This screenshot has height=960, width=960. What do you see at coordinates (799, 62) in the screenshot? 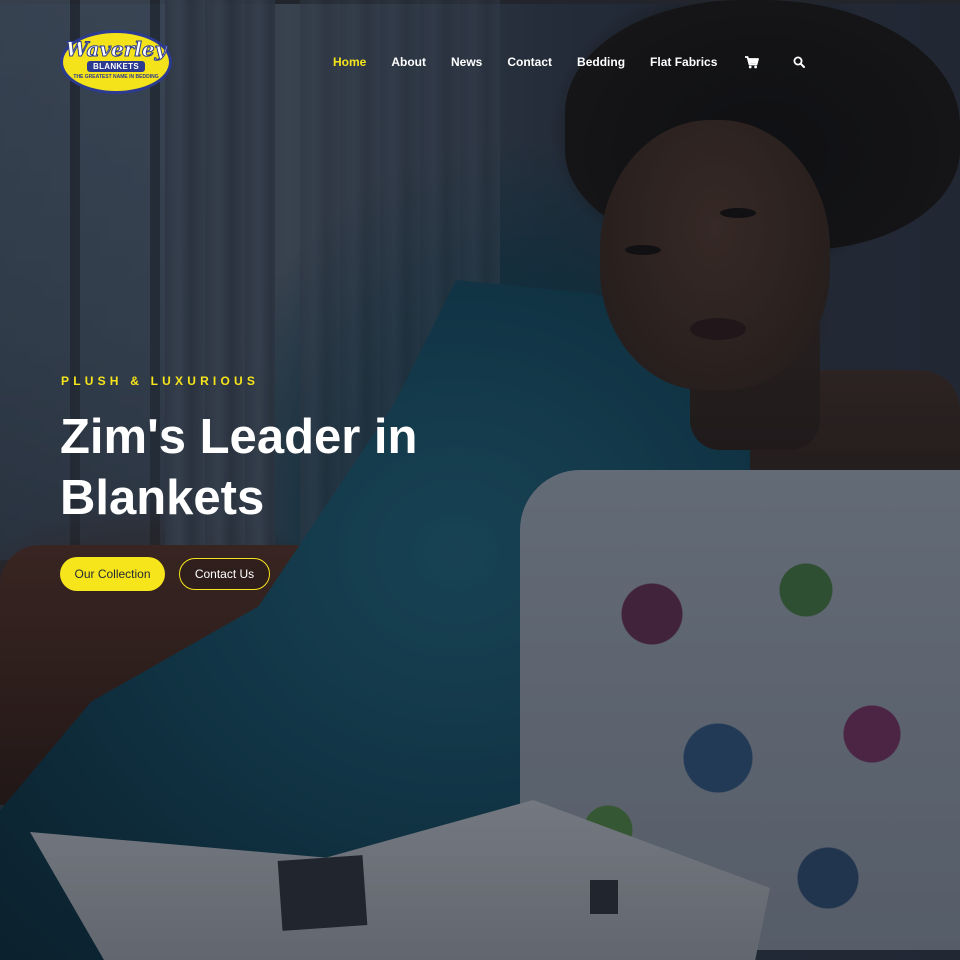
I see `search-icon` at bounding box center [799, 62].